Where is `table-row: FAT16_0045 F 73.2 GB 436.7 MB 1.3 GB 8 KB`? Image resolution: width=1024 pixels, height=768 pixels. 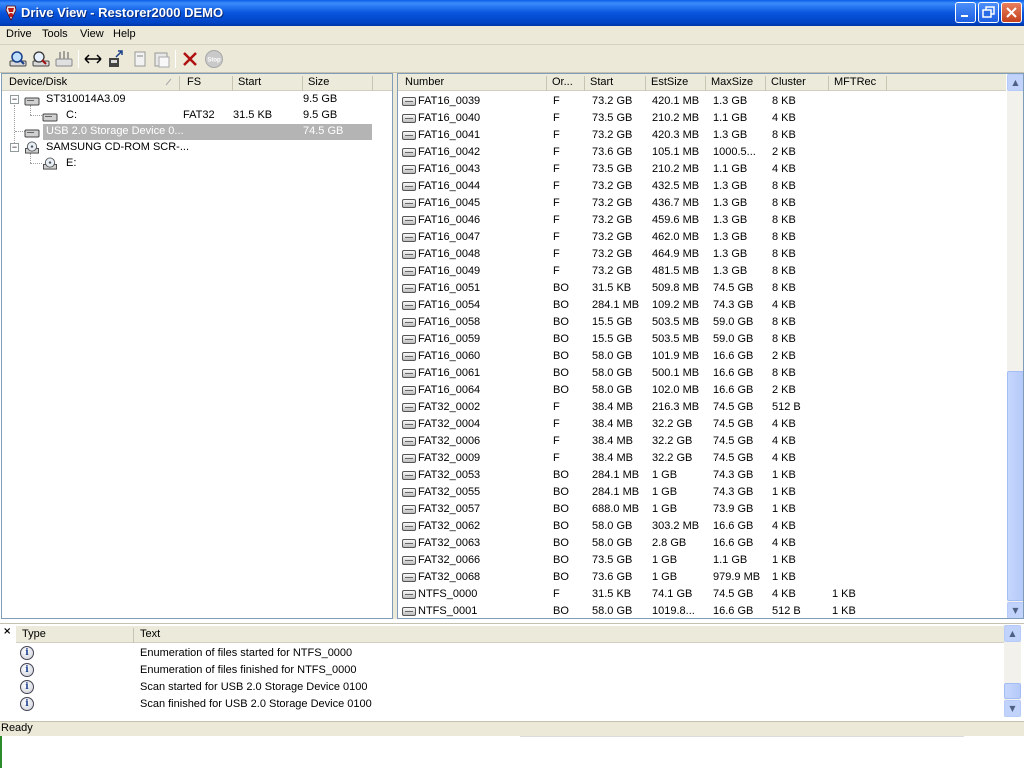
table-row: FAT16_0045 F 73.2 GB 436.7 MB 1.3 GB 8 KB is located at coordinates (702, 203).